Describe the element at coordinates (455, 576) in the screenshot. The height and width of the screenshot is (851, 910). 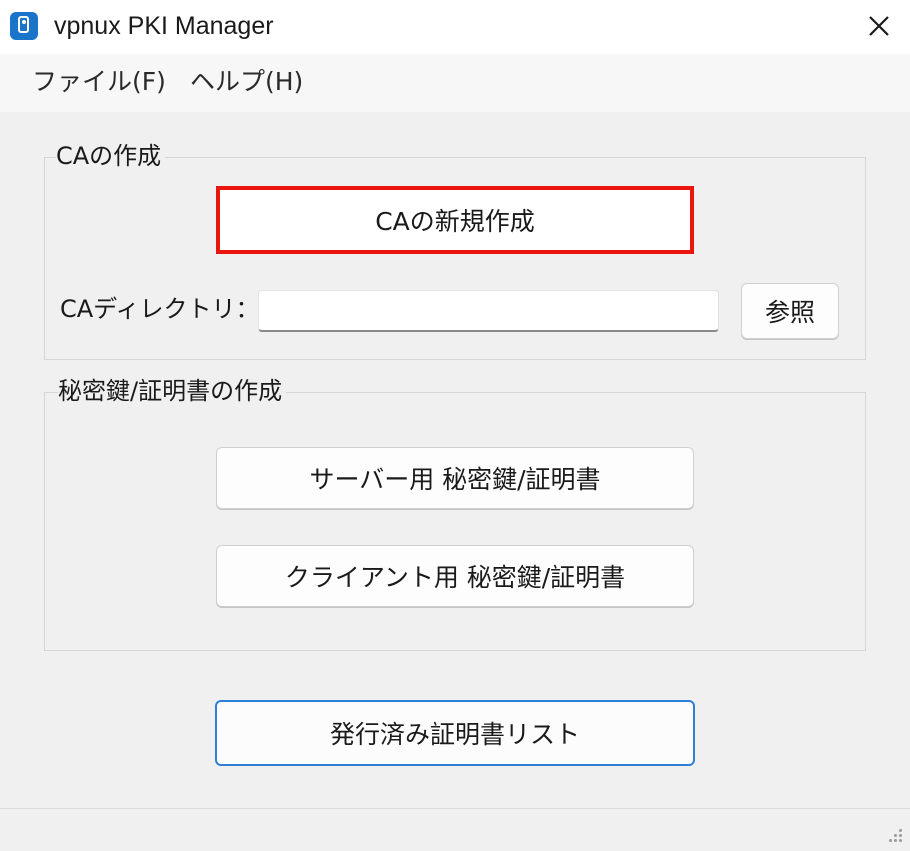
I see `client-key-cert-button: クライアント用 秘密鍵/証明書` at that location.